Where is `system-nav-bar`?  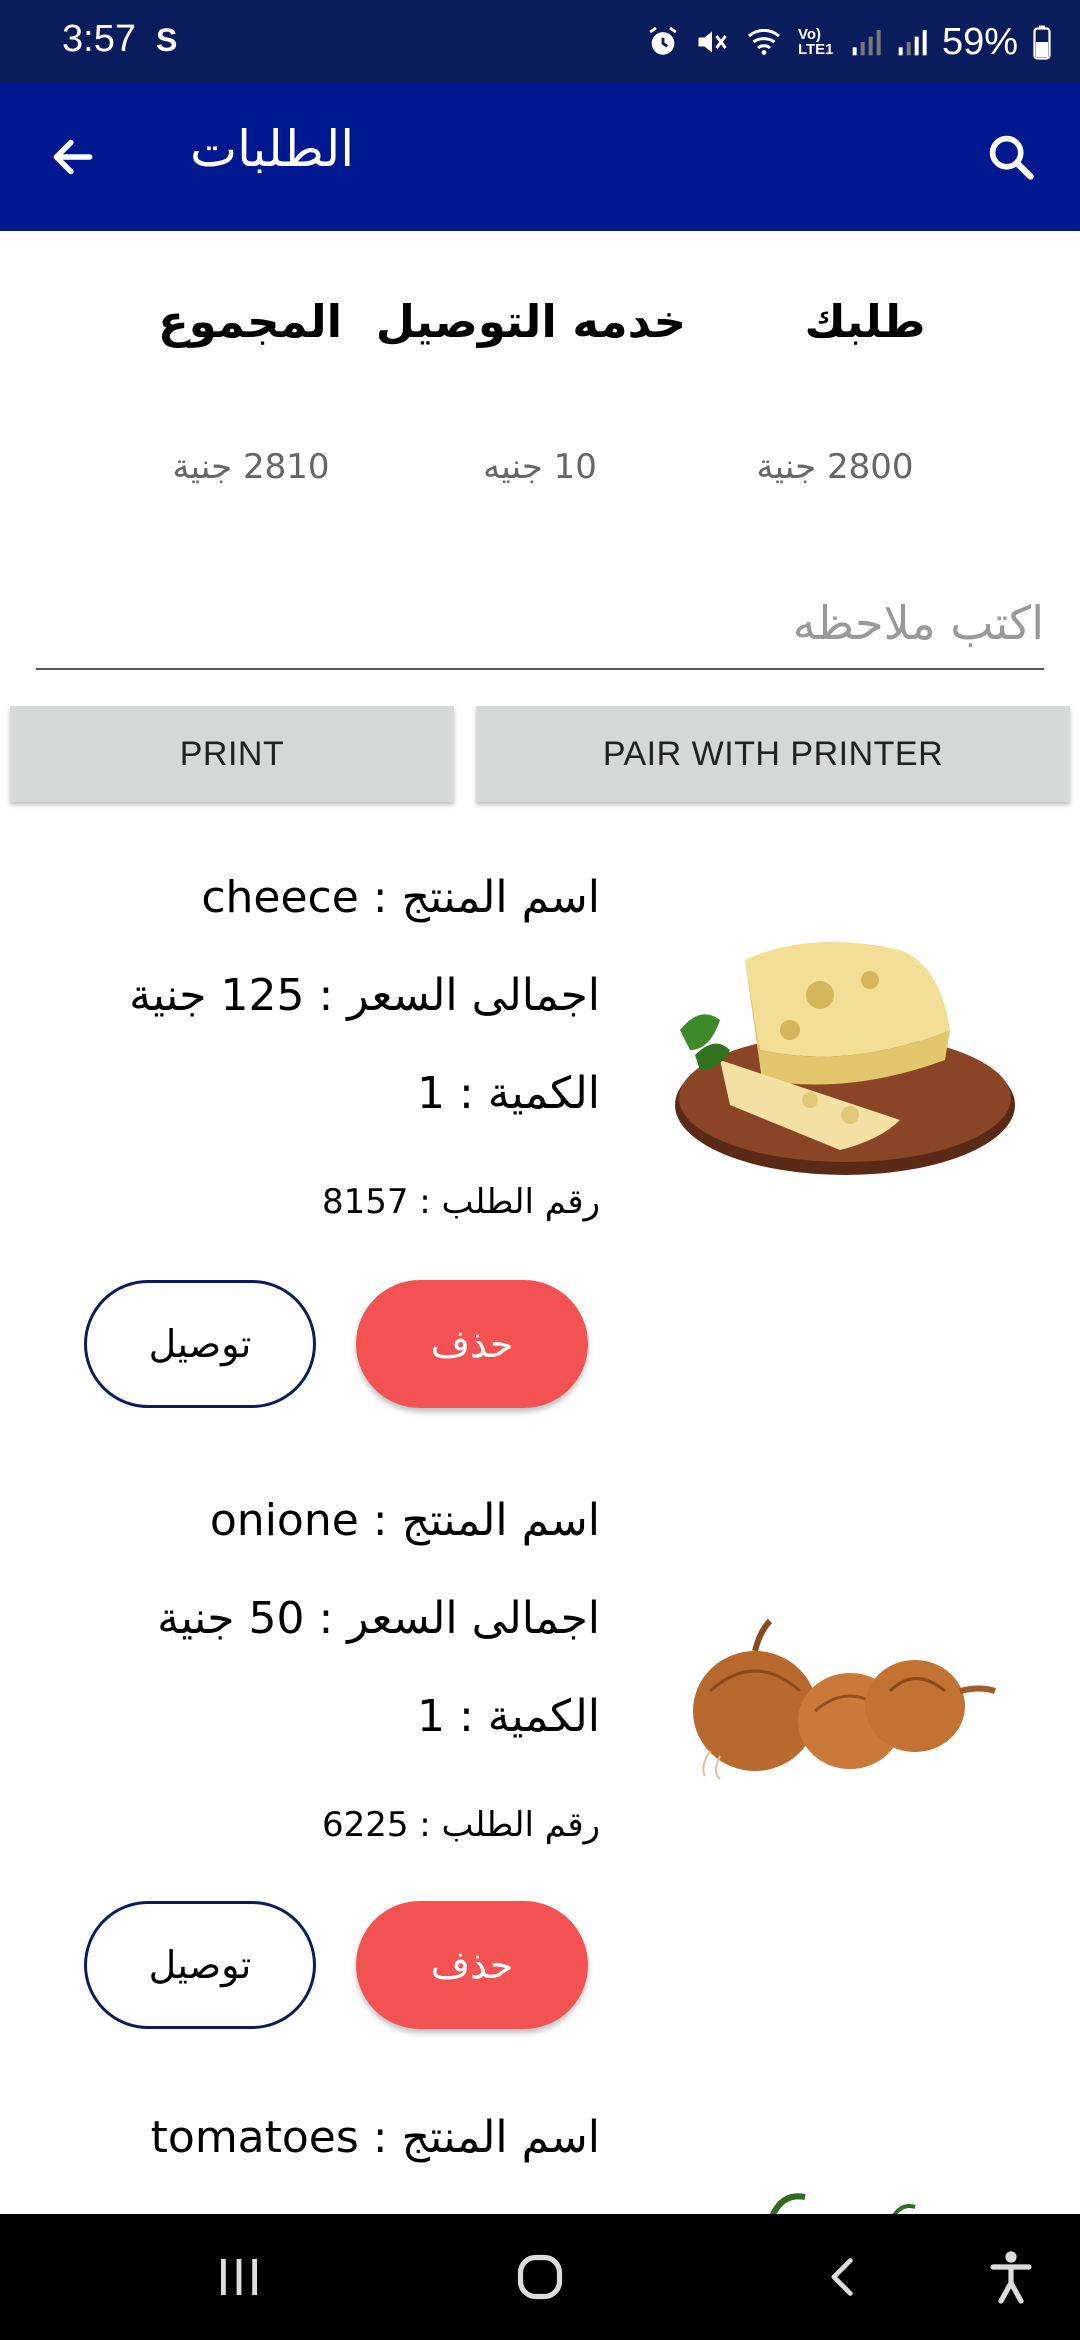
system-nav-bar is located at coordinates (540, 2277).